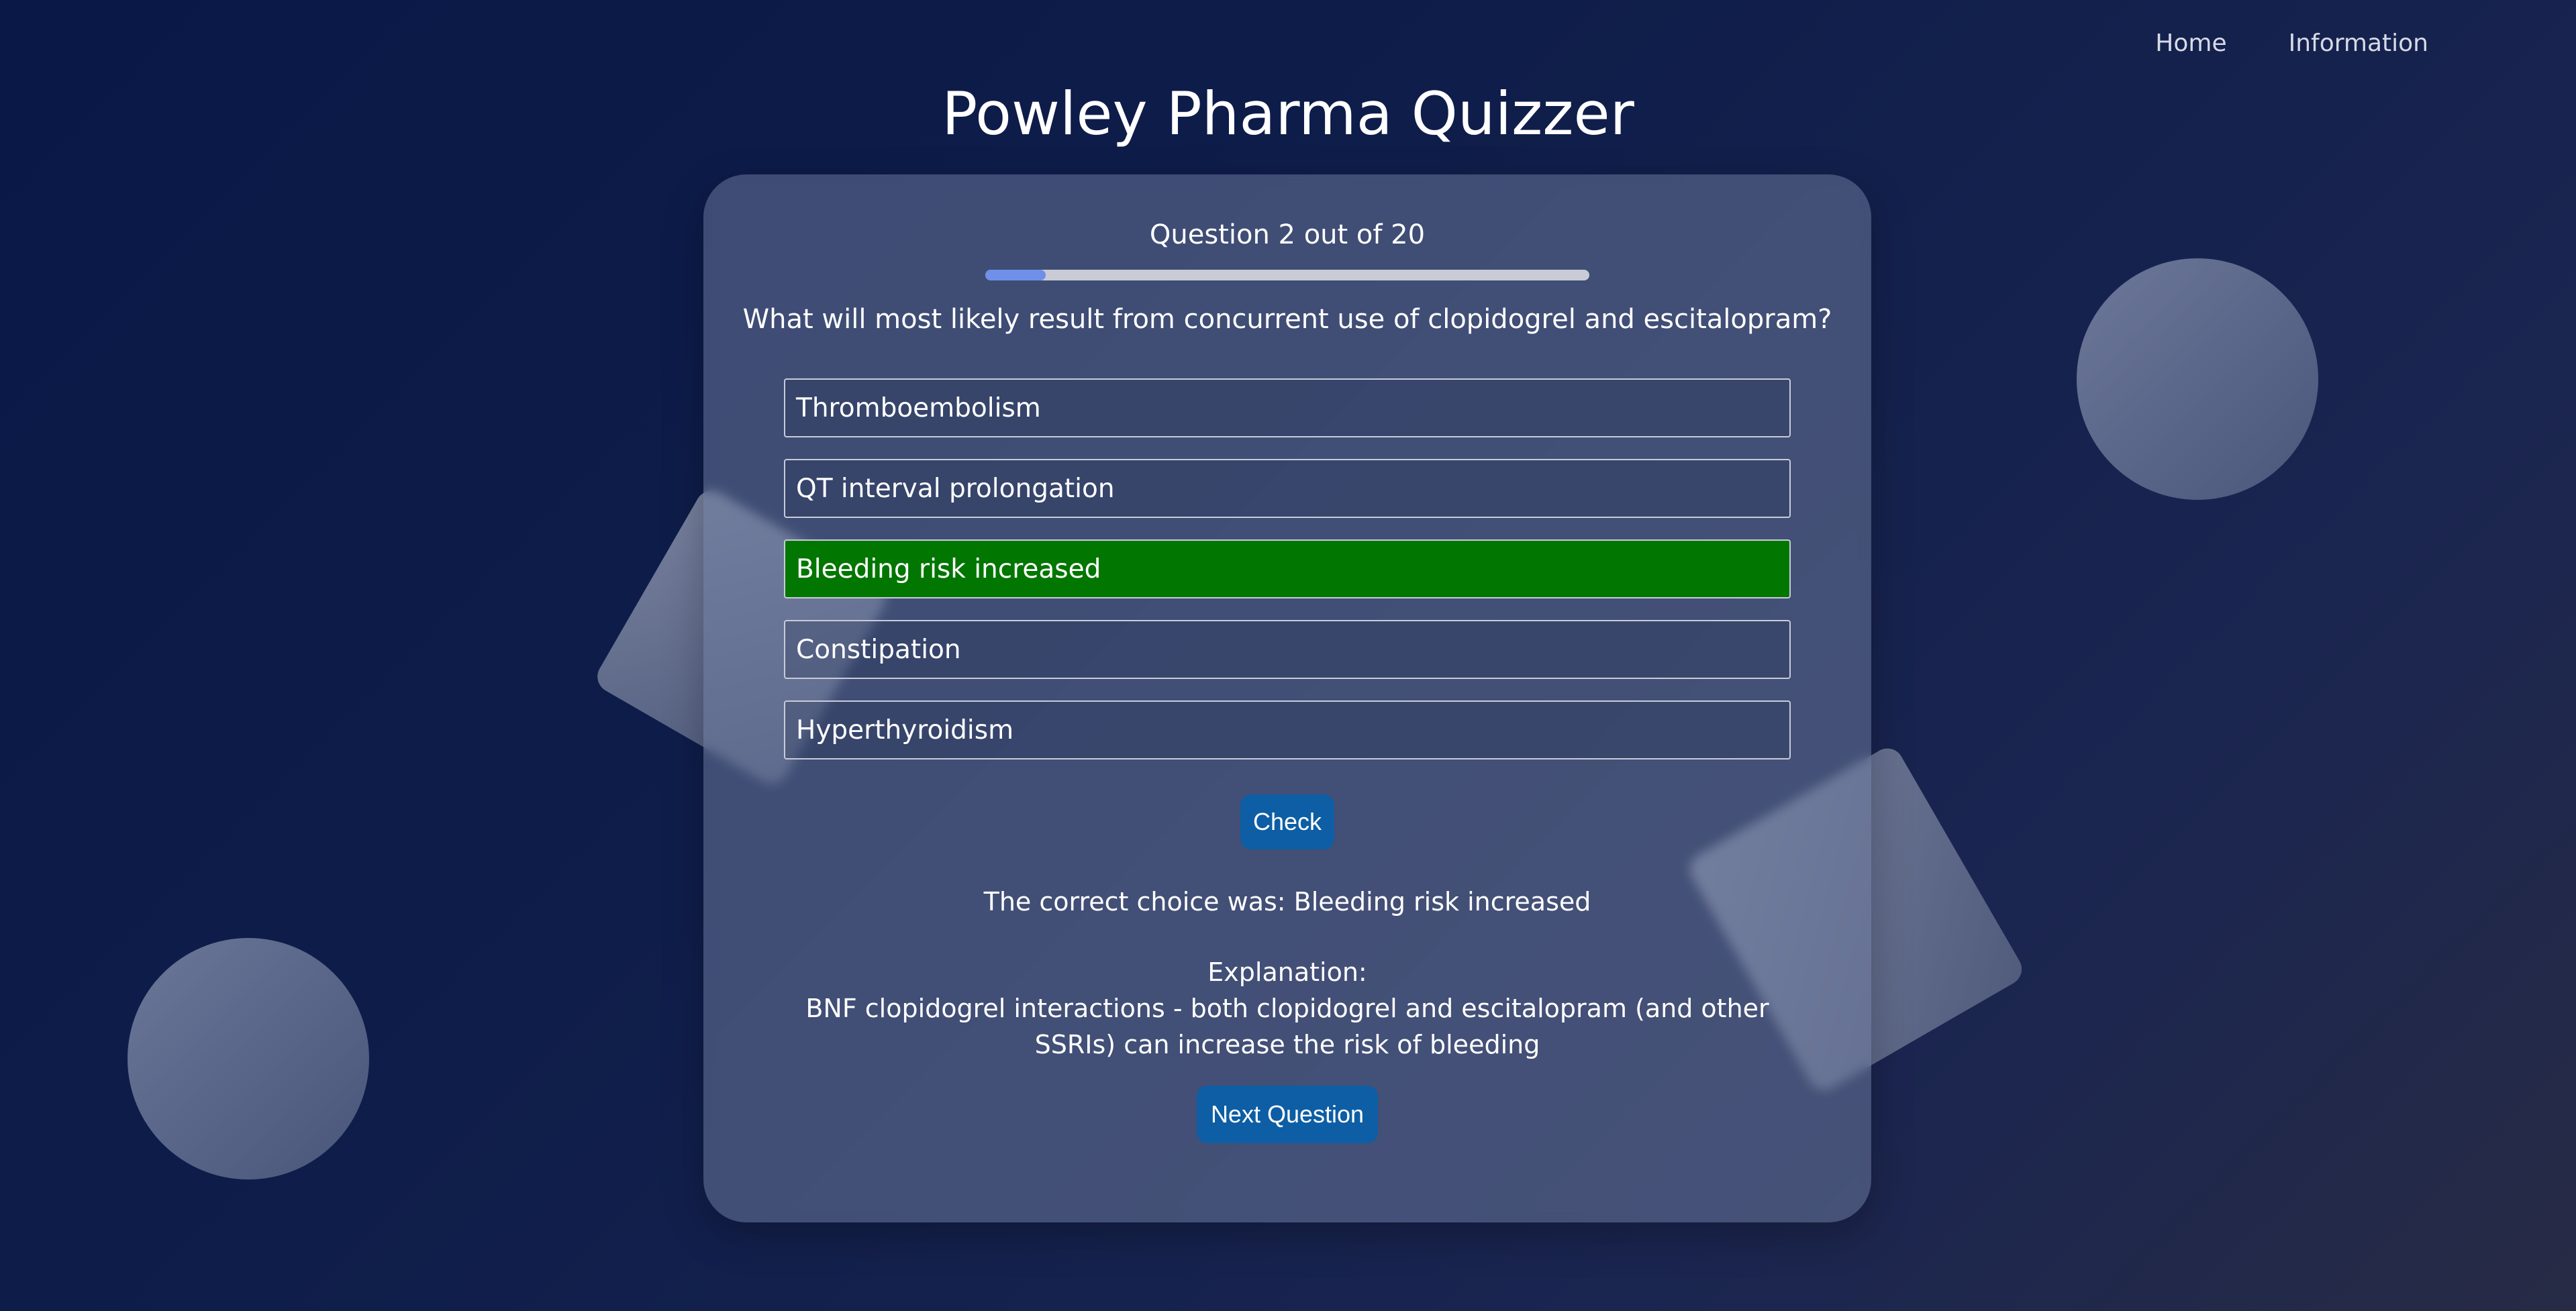 The height and width of the screenshot is (1311, 2576). Describe the element at coordinates (248, 1059) in the screenshot. I see `decorative-circle-left` at that location.